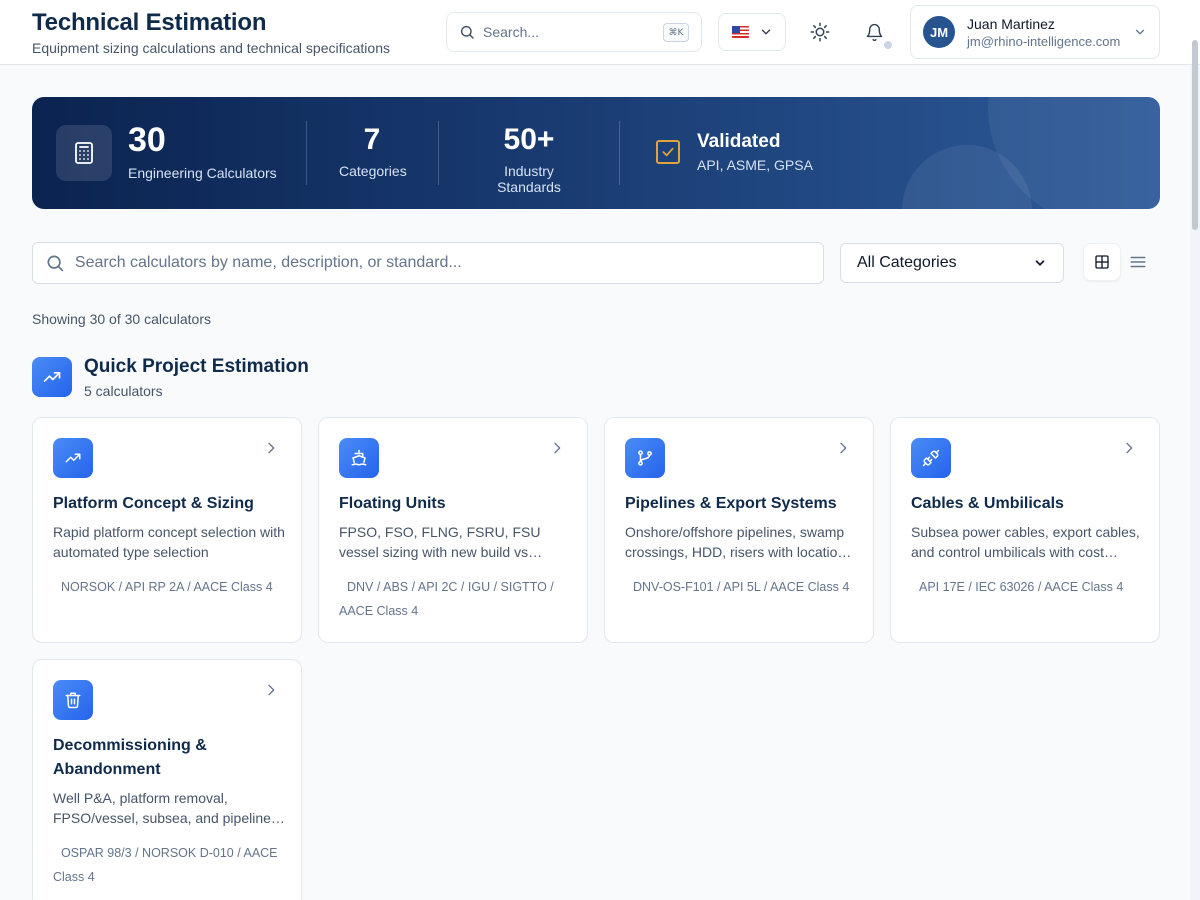 The width and height of the screenshot is (1200, 900). I want to click on global-search: ⌘K, so click(574, 32).